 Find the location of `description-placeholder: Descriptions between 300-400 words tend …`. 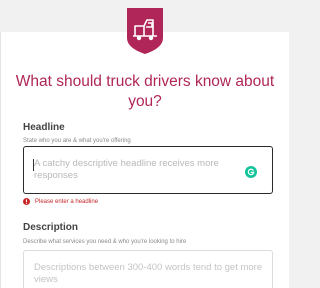

description-placeholder: Descriptions between 300-400 words tend … is located at coordinates (148, 273).